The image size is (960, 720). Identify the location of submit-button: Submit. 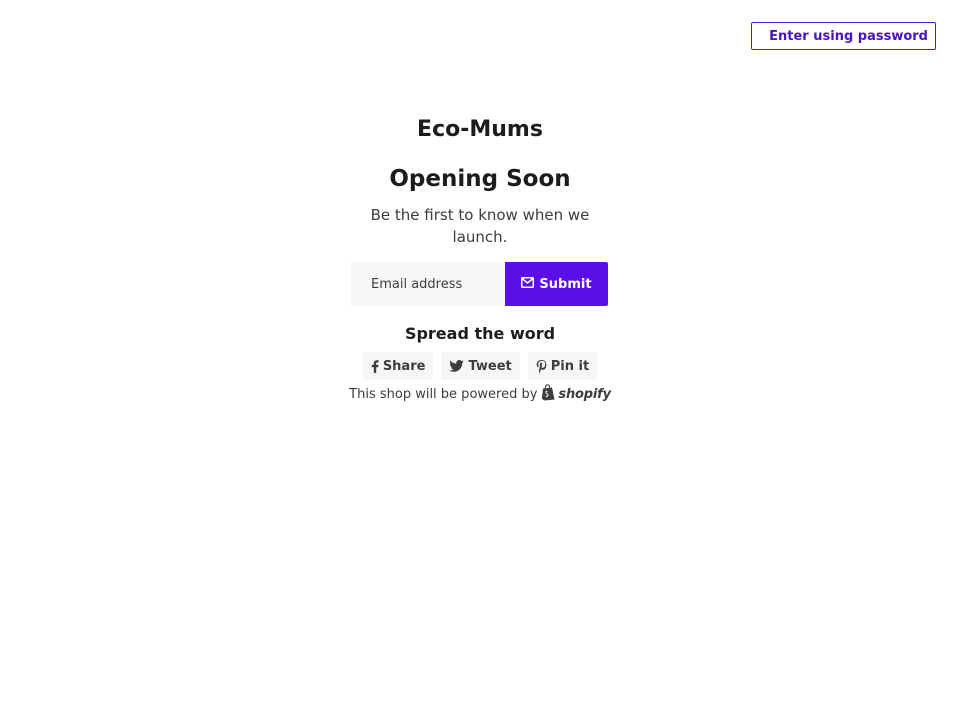
(556, 284).